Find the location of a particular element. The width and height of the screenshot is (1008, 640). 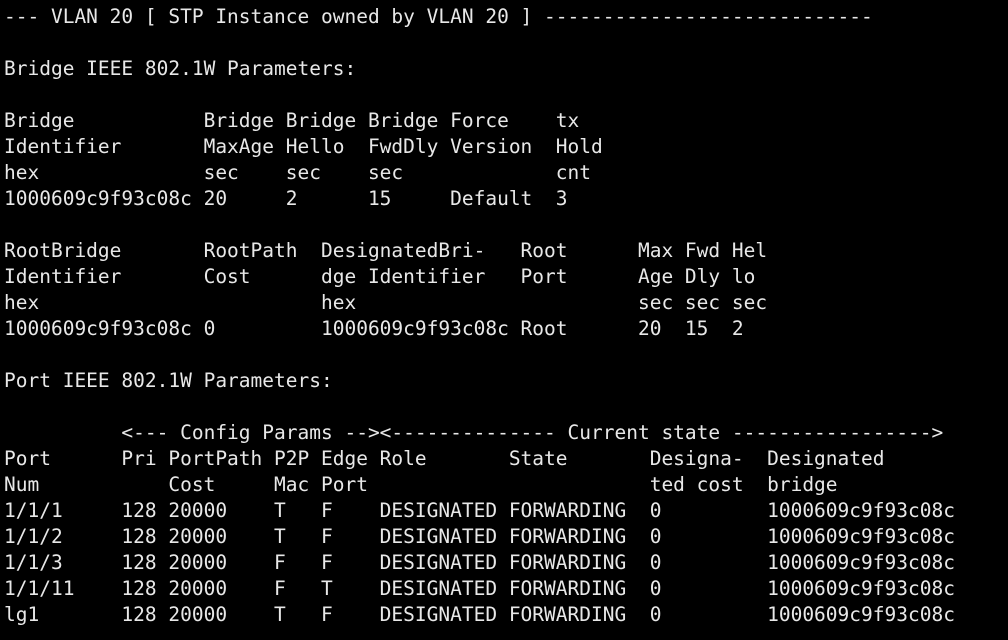

bridge-params-title: Bridge IEEE 802.1W Parameters: is located at coordinates (180, 68).